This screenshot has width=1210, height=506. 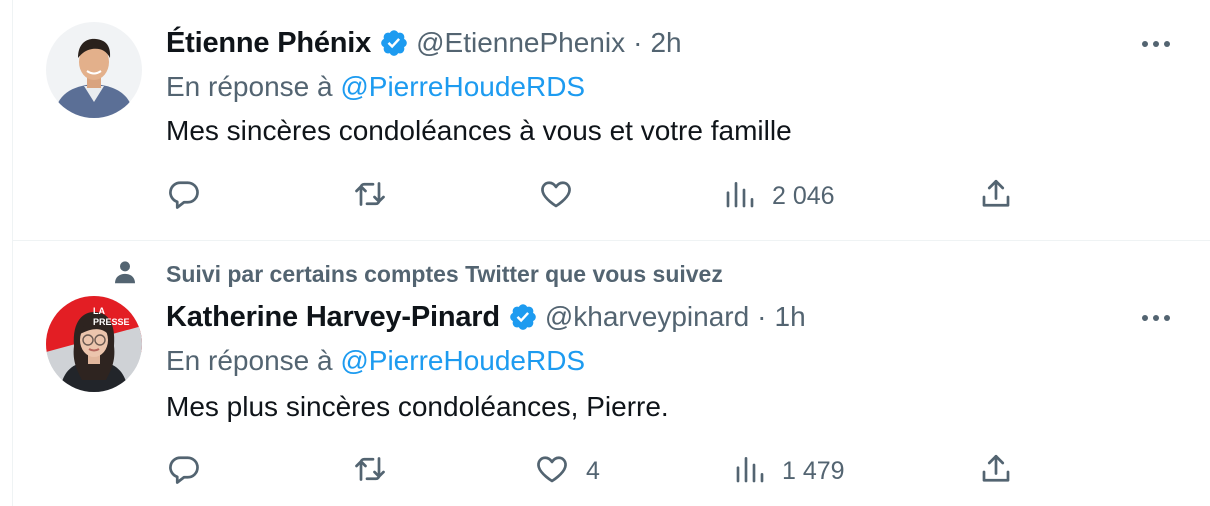 I want to click on tweet-text: Mes plus sincères condoléances, Pierre., so click(x=417, y=406).